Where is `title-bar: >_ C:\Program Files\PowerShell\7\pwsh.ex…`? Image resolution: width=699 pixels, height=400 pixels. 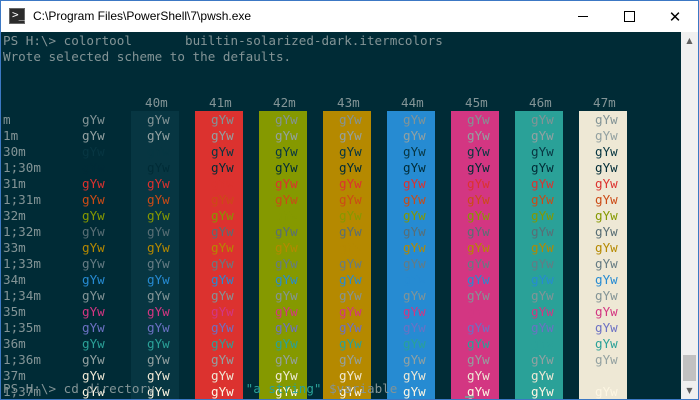 title-bar: >_ C:\Program Files\PowerShell\7\pwsh.ex… is located at coordinates (349, 16).